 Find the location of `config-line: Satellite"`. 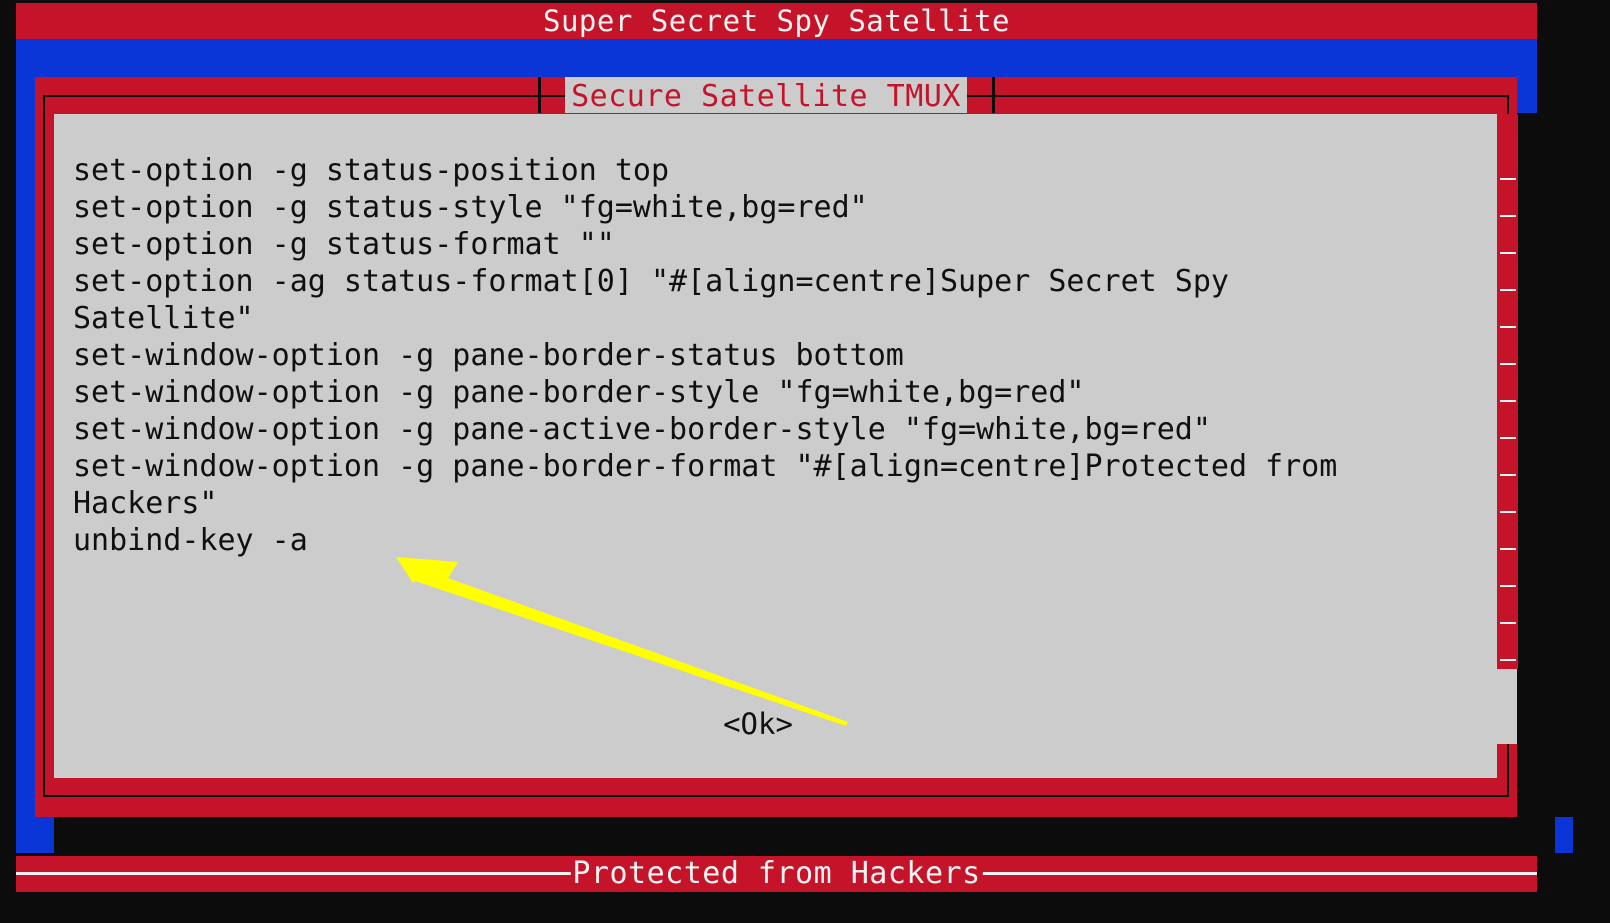

config-line: Satellite" is located at coordinates (163, 318).